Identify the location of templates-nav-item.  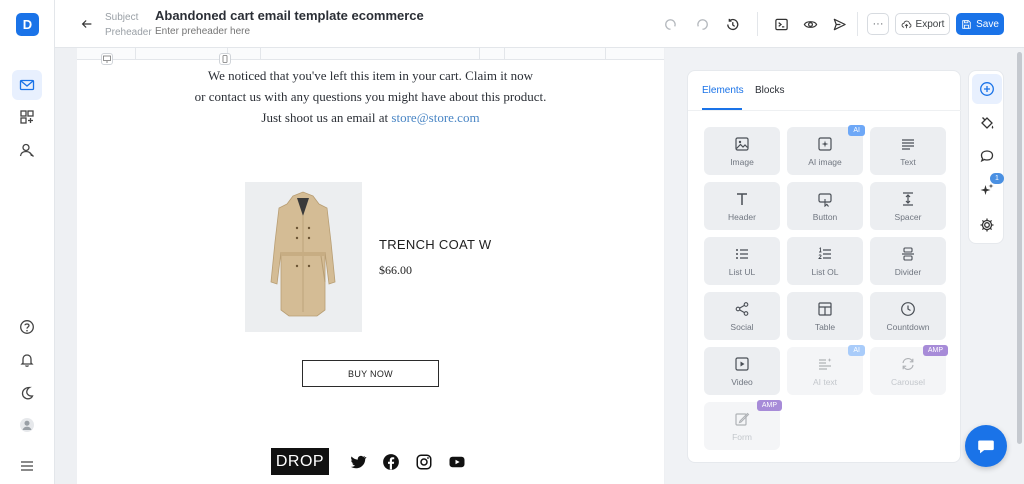
(27, 117).